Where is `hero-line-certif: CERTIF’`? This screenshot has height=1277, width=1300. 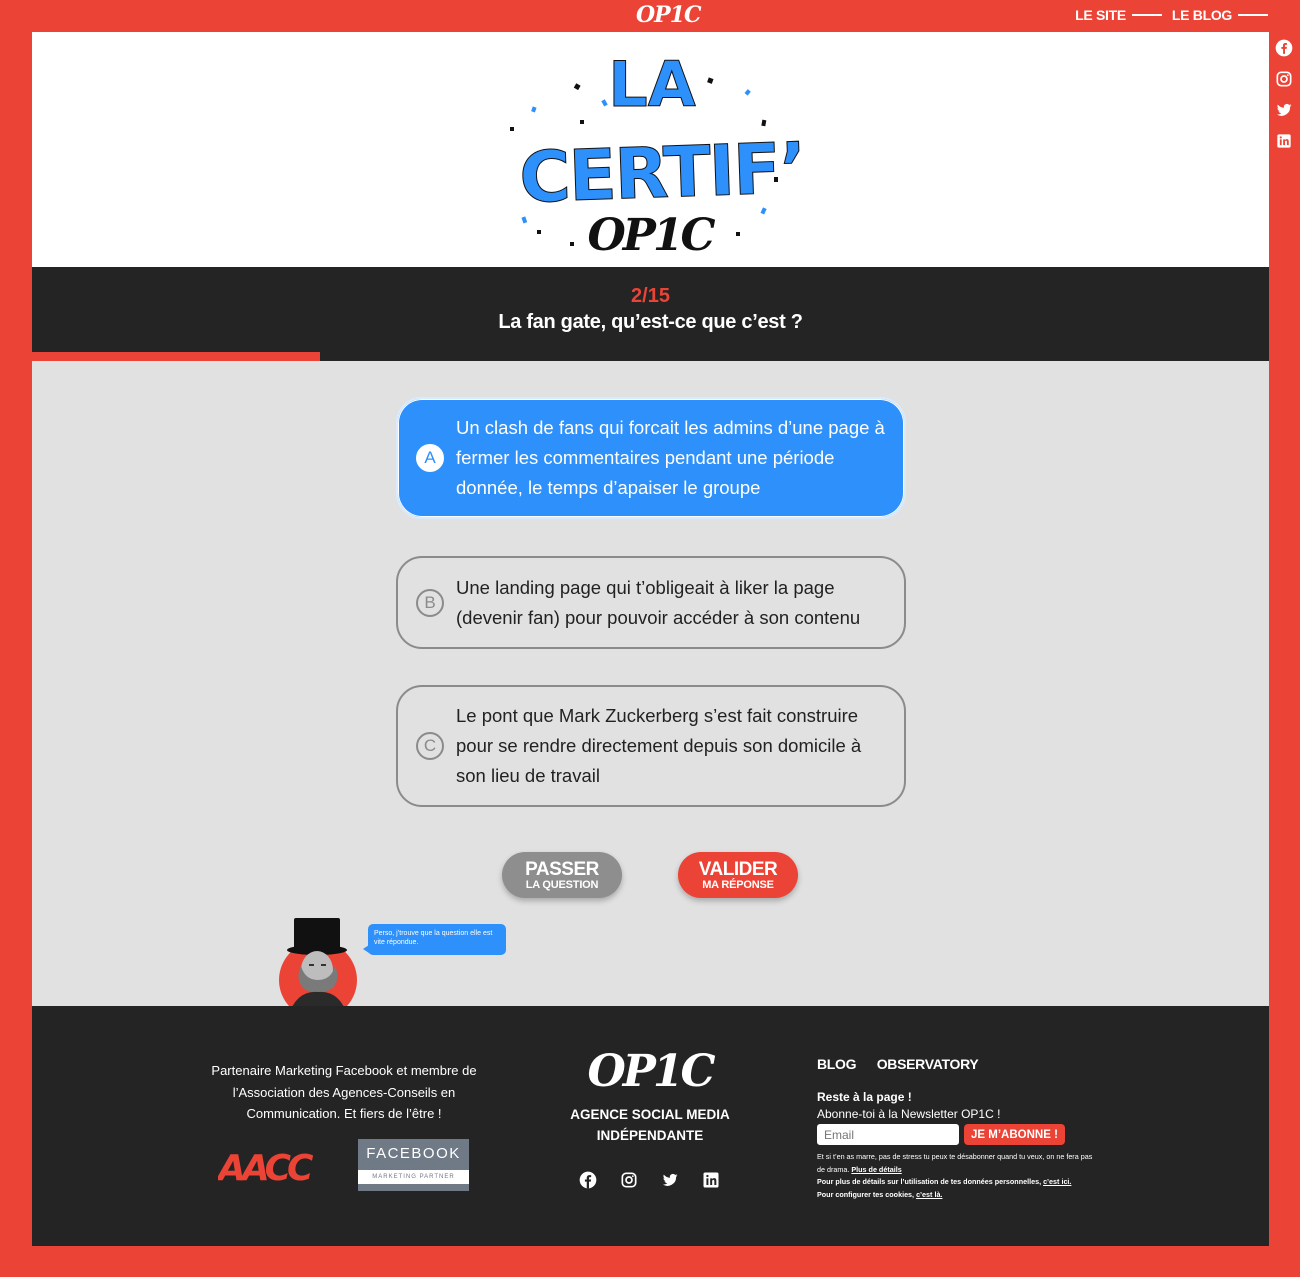
hero-line-certif: CERTIF’ is located at coordinates (662, 173).